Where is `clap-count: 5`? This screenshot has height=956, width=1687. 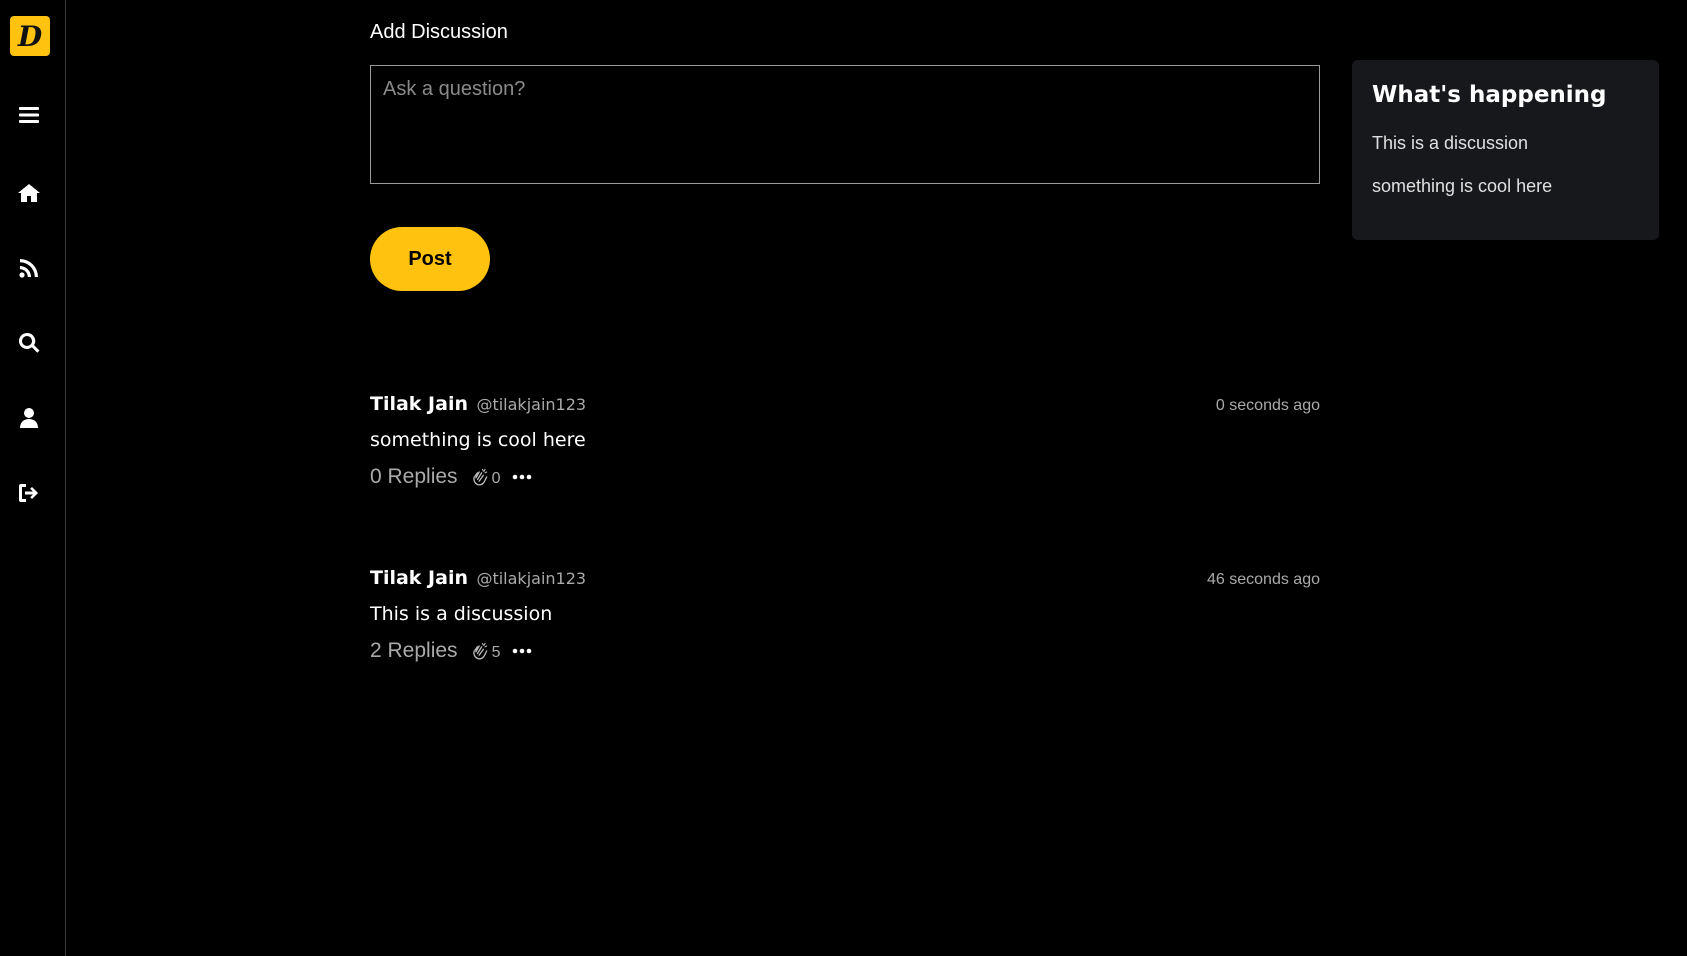 clap-count: 5 is located at coordinates (496, 652).